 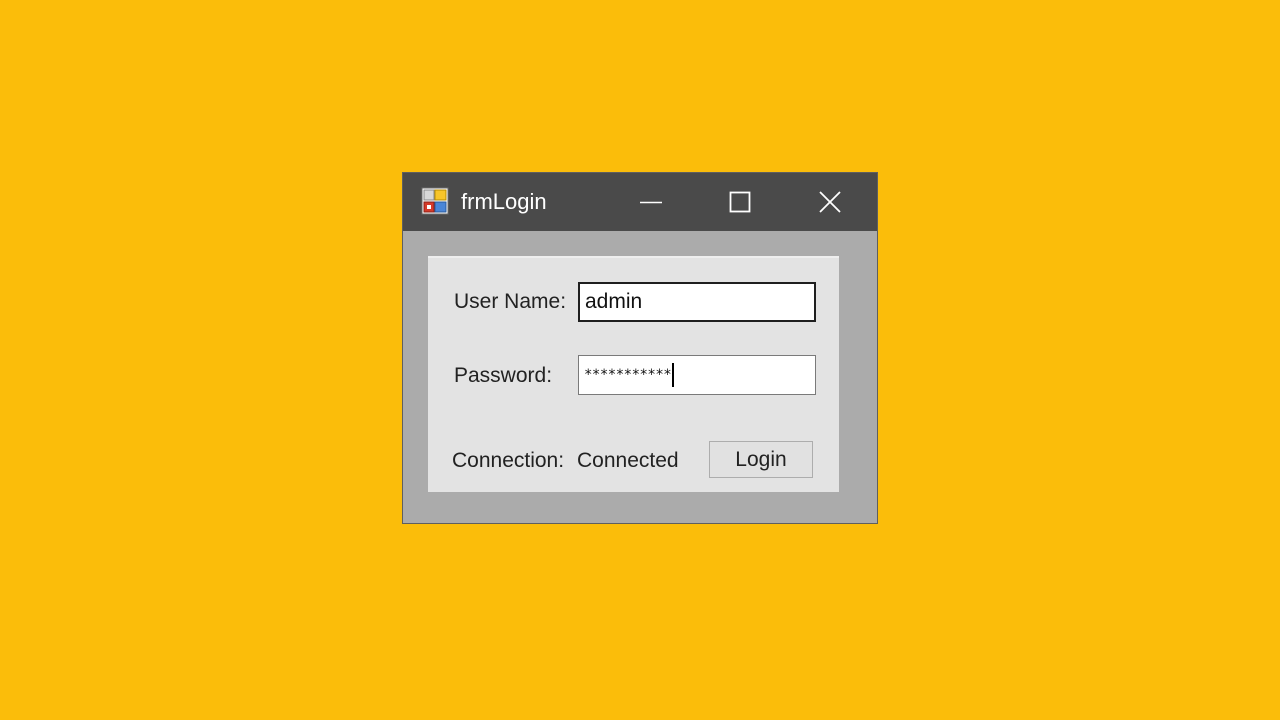 What do you see at coordinates (510, 301) in the screenshot?
I see `username-label: User Name:` at bounding box center [510, 301].